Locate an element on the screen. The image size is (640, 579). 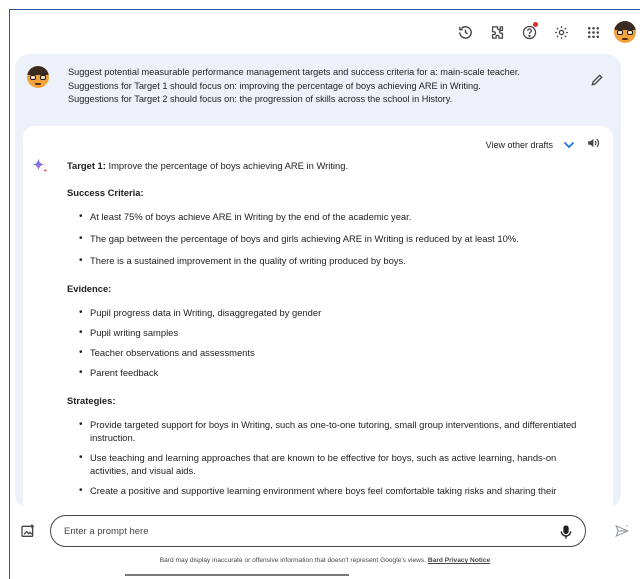
list-item: Teacher observations and assessments is located at coordinates (331, 352).